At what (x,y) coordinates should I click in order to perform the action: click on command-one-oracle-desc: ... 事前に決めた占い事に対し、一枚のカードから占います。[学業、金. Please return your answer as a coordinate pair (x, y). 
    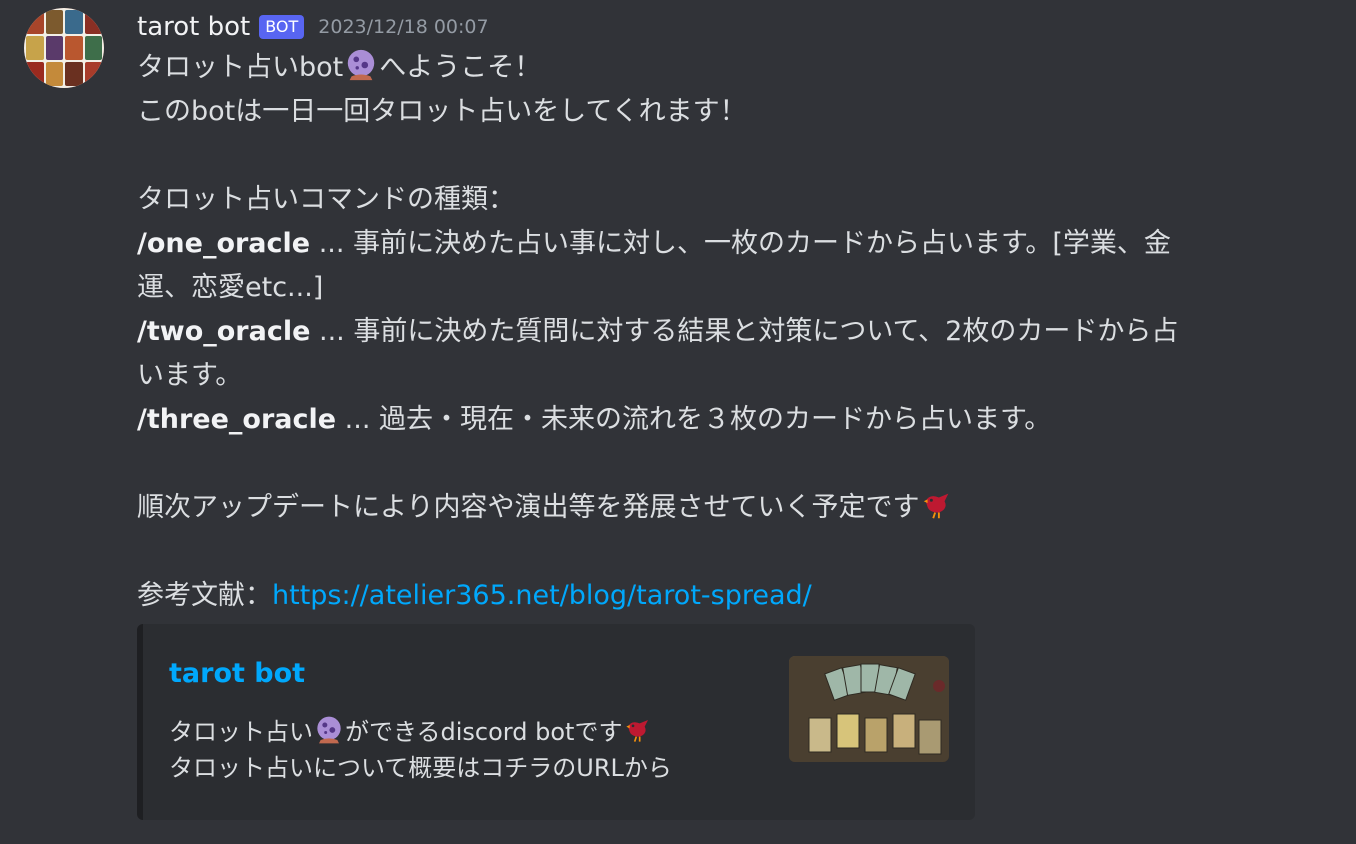
    Looking at the image, I should click on (740, 243).